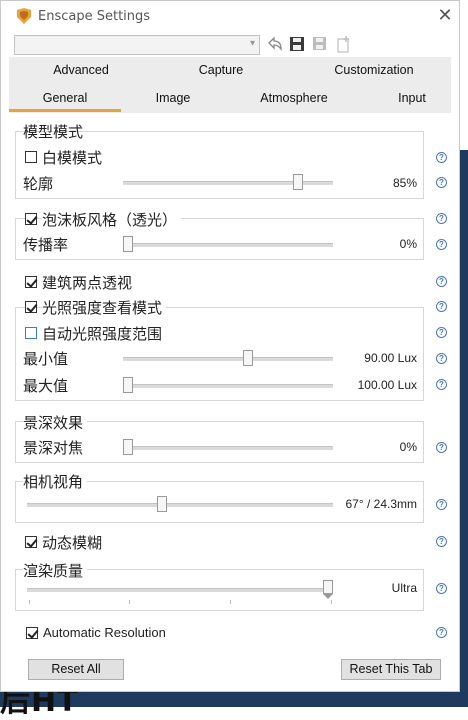 This screenshot has height=720, width=468. What do you see at coordinates (320, 44) in the screenshot?
I see `save-as-icon` at bounding box center [320, 44].